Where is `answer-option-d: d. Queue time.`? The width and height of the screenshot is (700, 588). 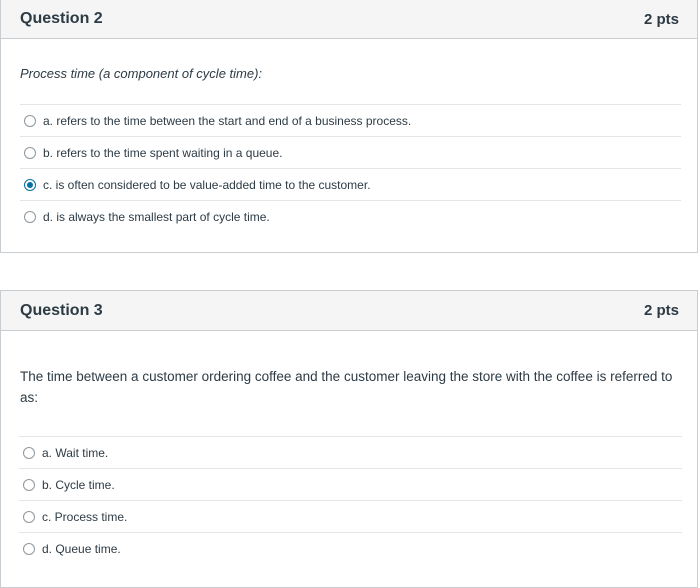
answer-option-d: d. Queue time. is located at coordinates (350, 548).